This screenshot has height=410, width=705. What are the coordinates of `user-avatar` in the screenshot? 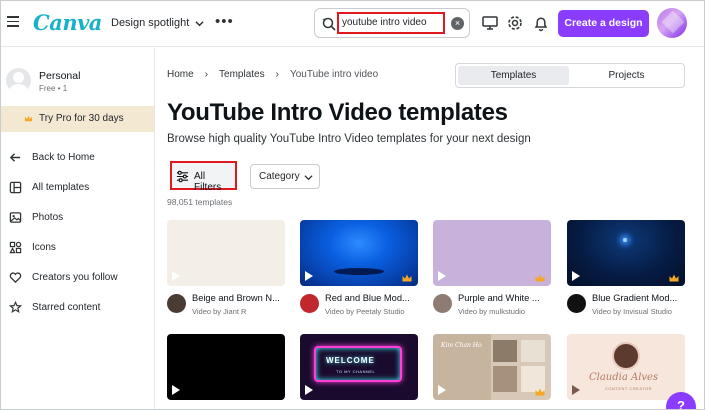 It's located at (672, 23).